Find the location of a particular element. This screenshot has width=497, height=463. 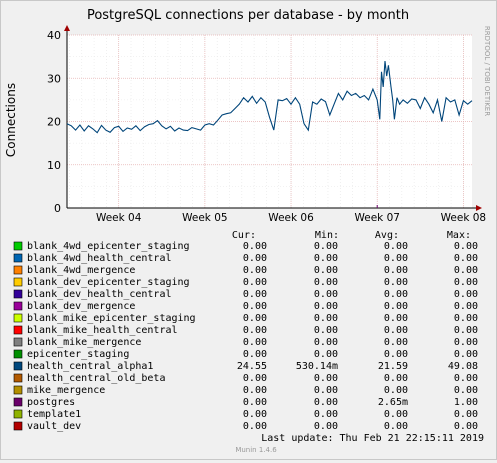

legend-series-name: blank_dev_health_central is located at coordinates (99, 294).